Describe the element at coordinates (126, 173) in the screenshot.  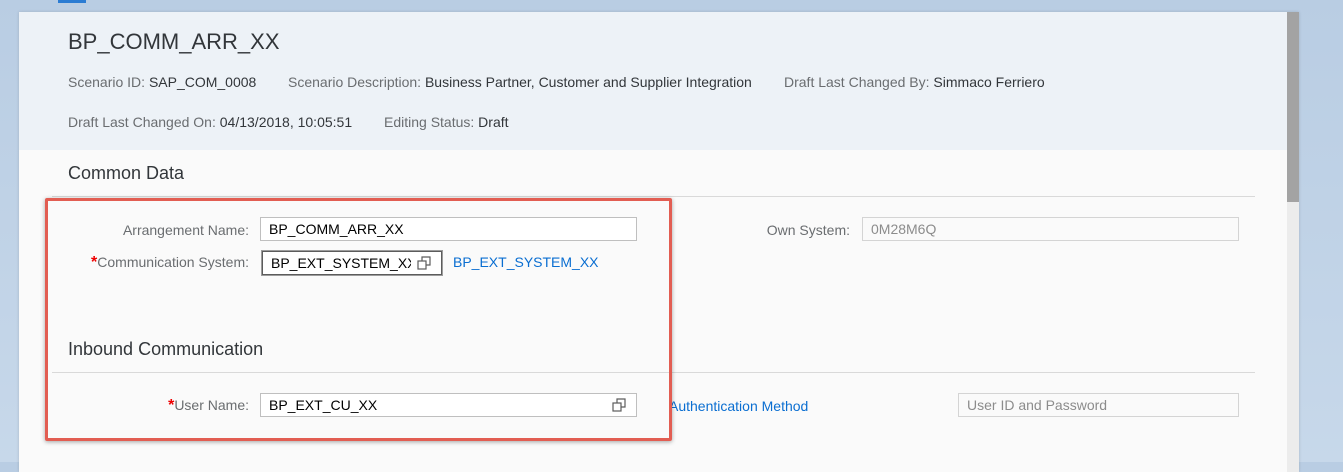
I see `section-title-common-data: Common Data` at that location.